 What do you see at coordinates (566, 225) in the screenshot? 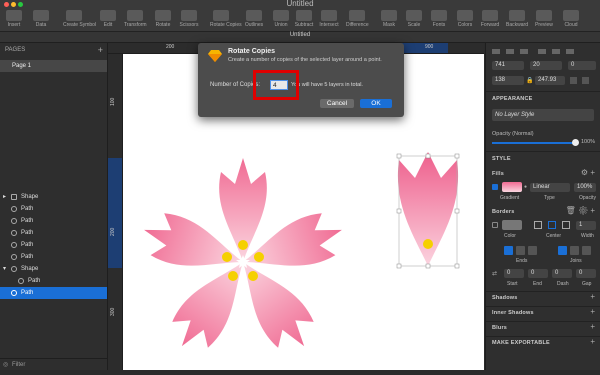
I see `border-outside-icon` at bounding box center [566, 225].